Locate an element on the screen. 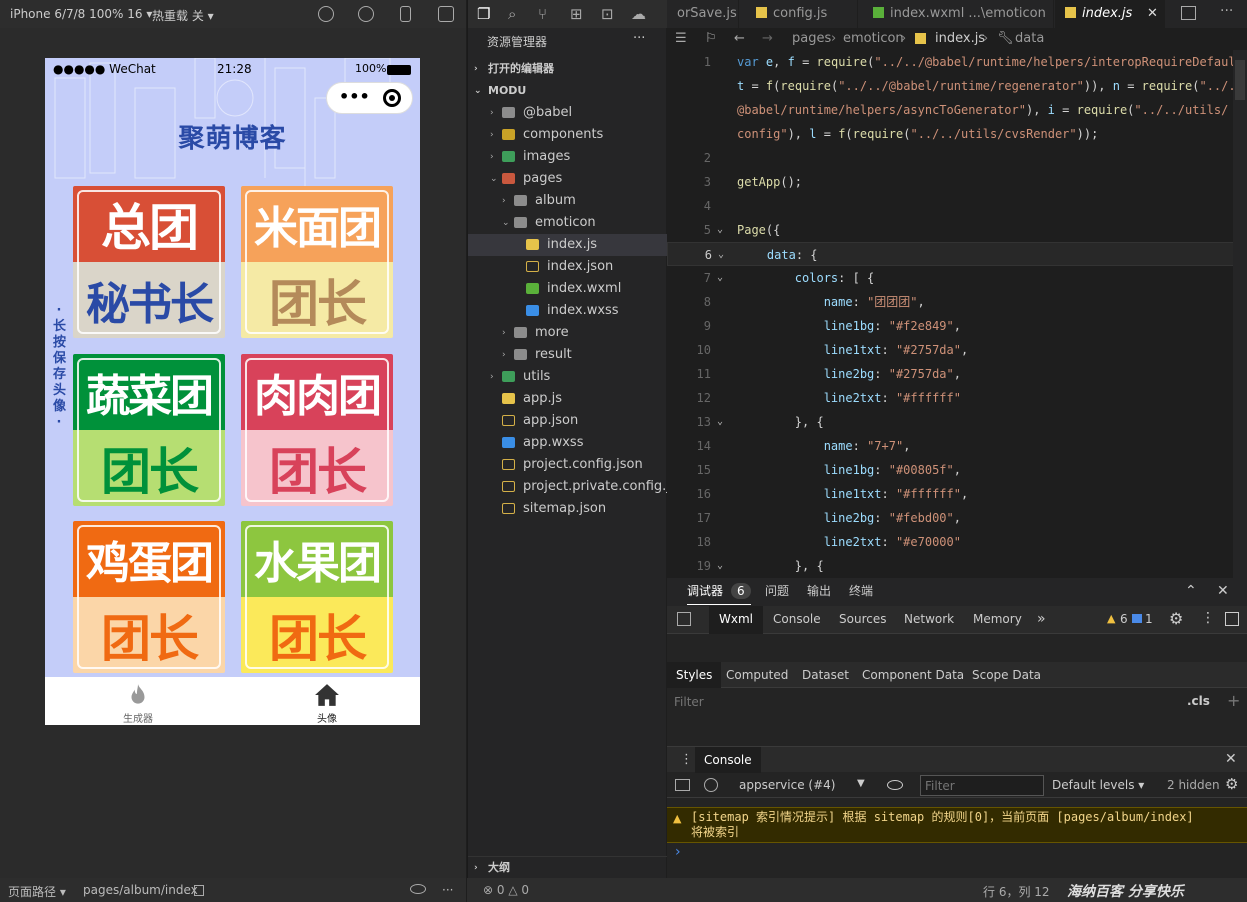  bookmark-icon: ⚐ is located at coordinates (711, 39).